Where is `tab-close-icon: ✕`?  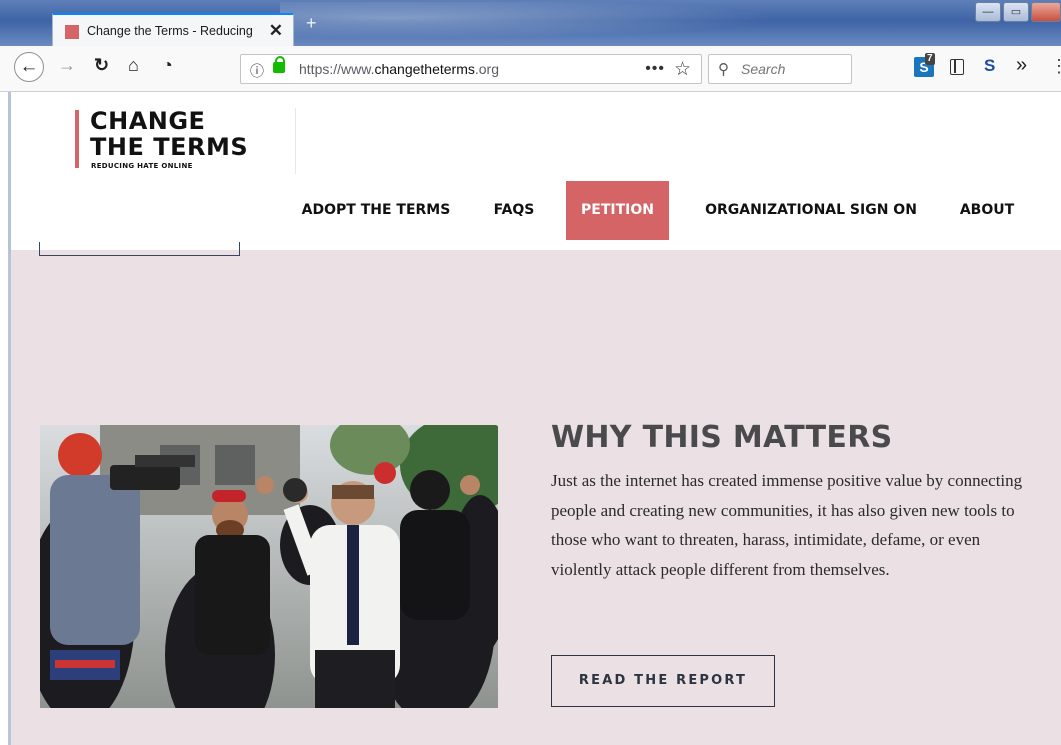
tab-close-icon: ✕ is located at coordinates (276, 31).